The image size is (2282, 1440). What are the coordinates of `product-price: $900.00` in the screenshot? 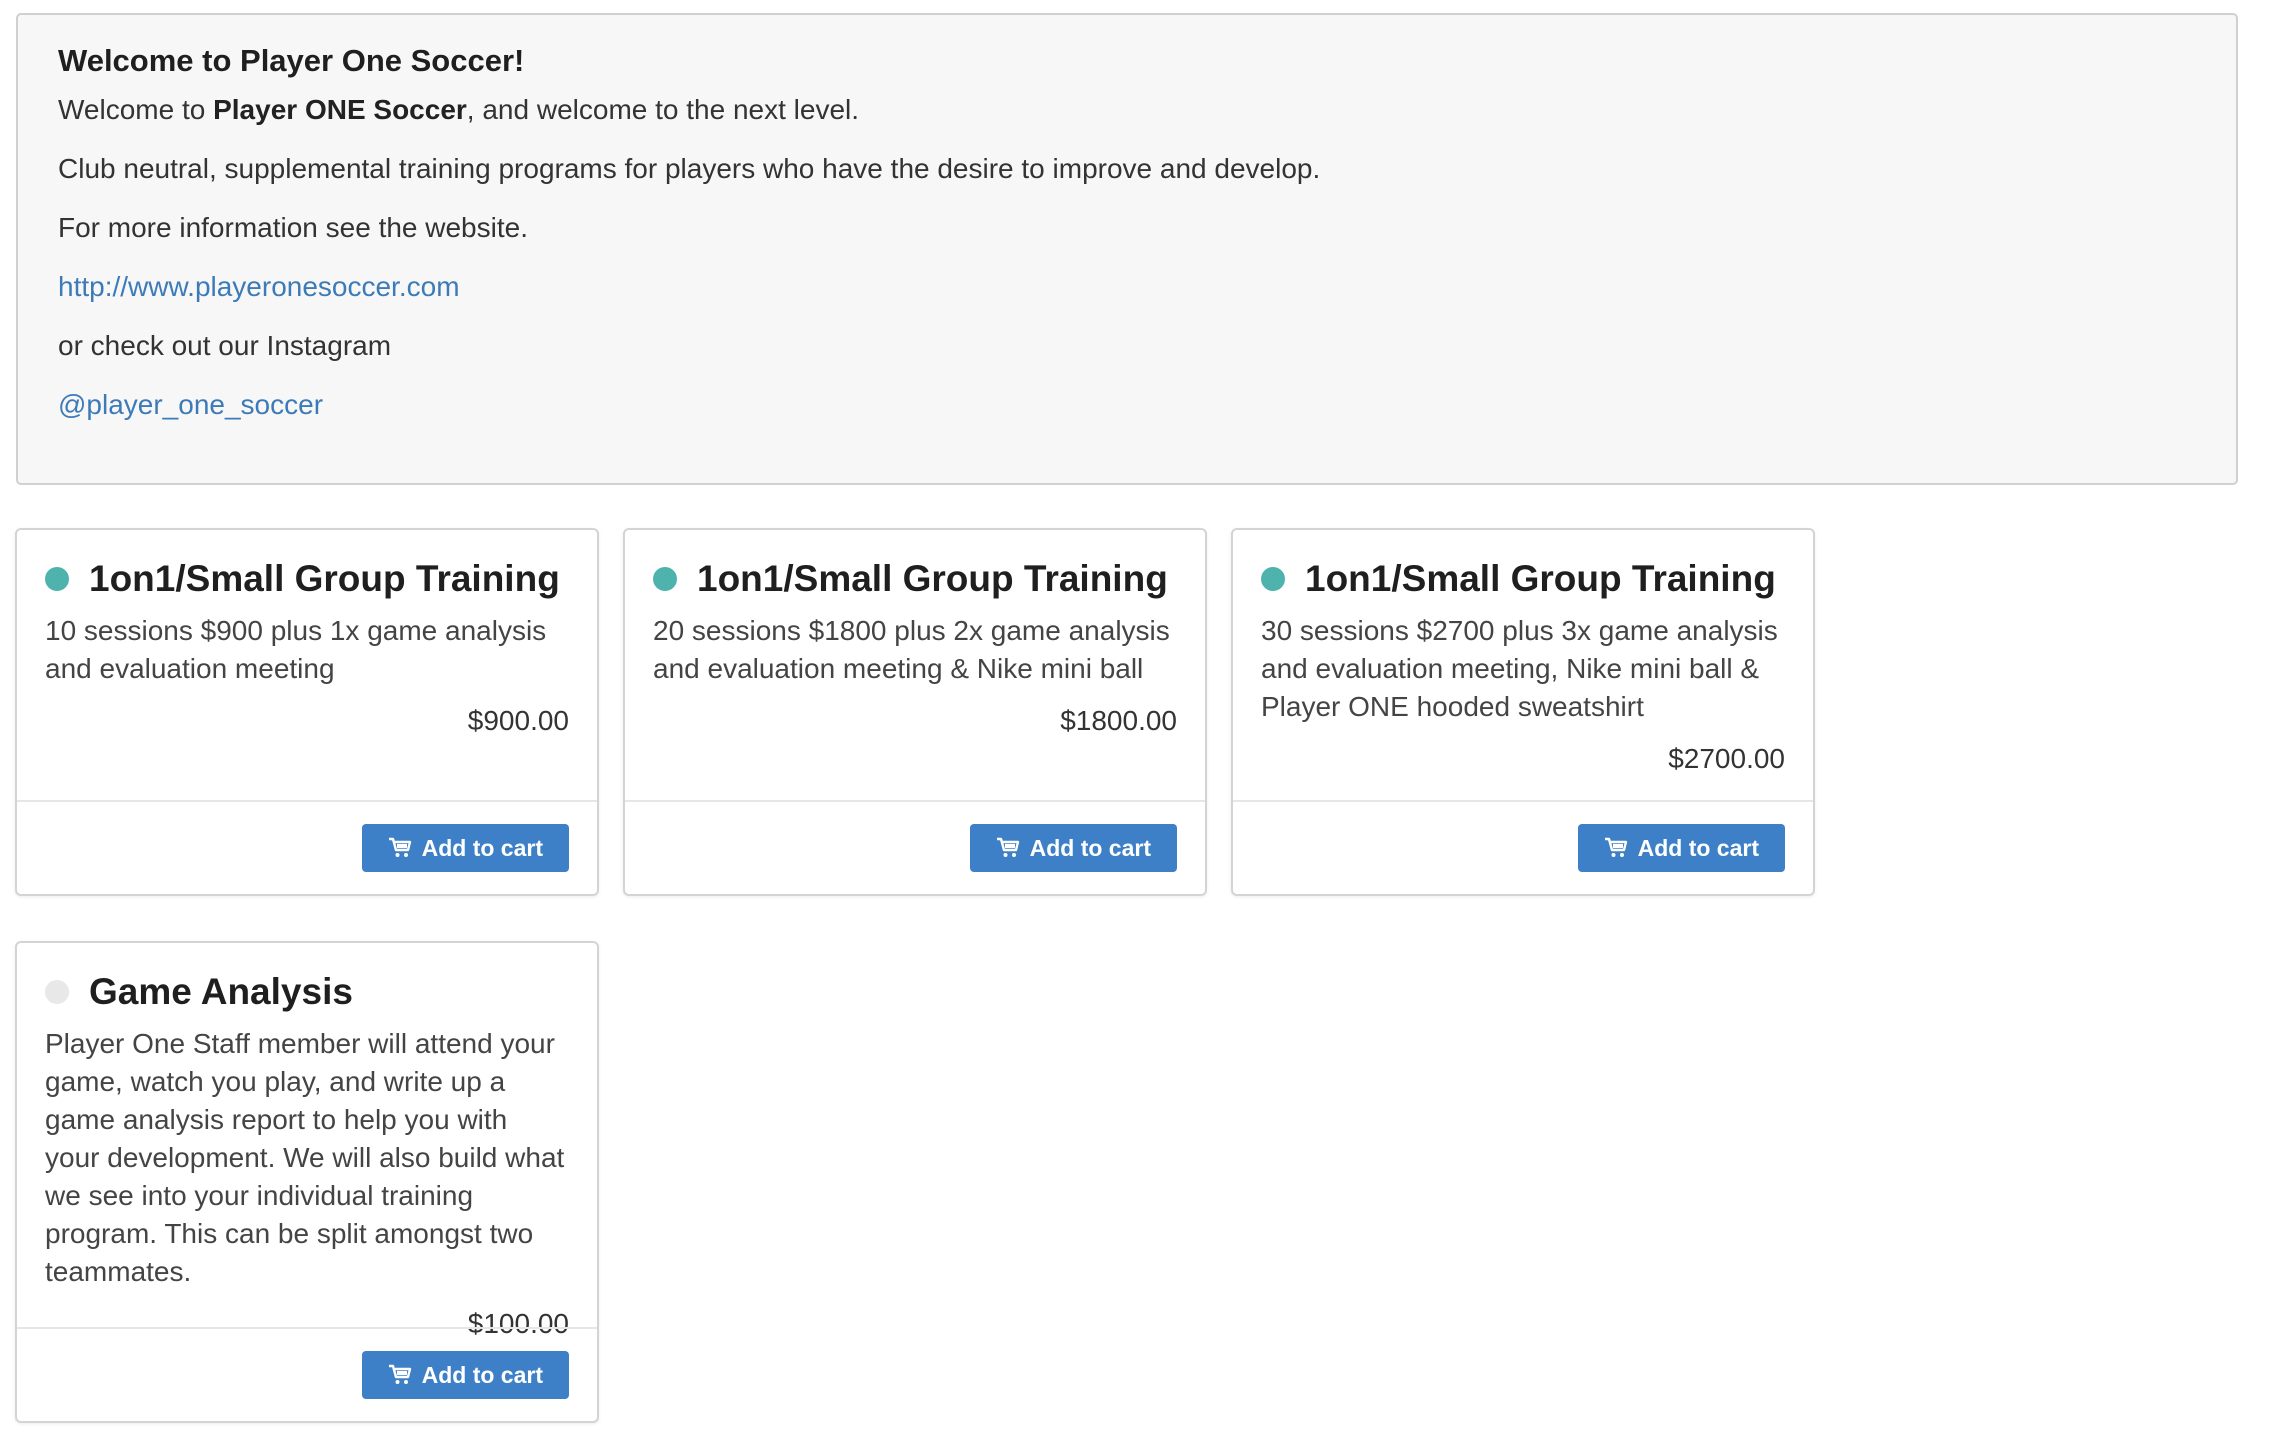 It's located at (518, 720).